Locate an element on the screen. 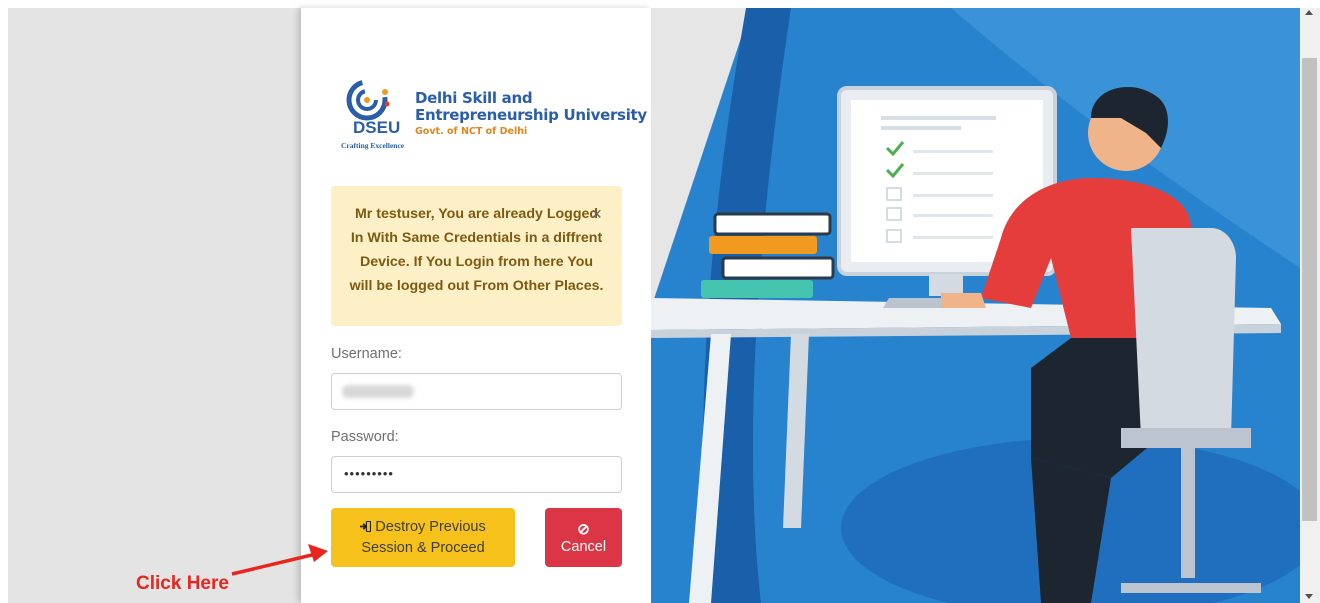  username-field is located at coordinates (476, 391).